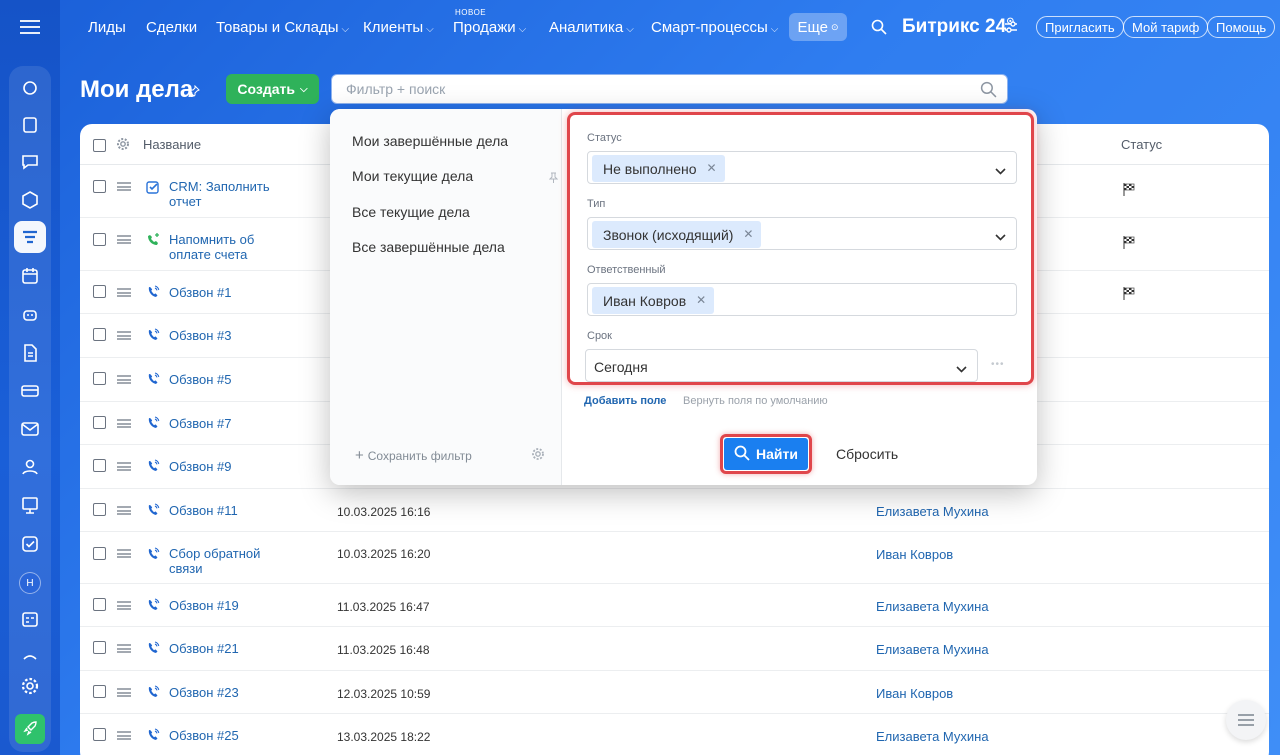 This screenshot has height=755, width=1280. I want to click on crm-filter-icon, so click(30, 237).